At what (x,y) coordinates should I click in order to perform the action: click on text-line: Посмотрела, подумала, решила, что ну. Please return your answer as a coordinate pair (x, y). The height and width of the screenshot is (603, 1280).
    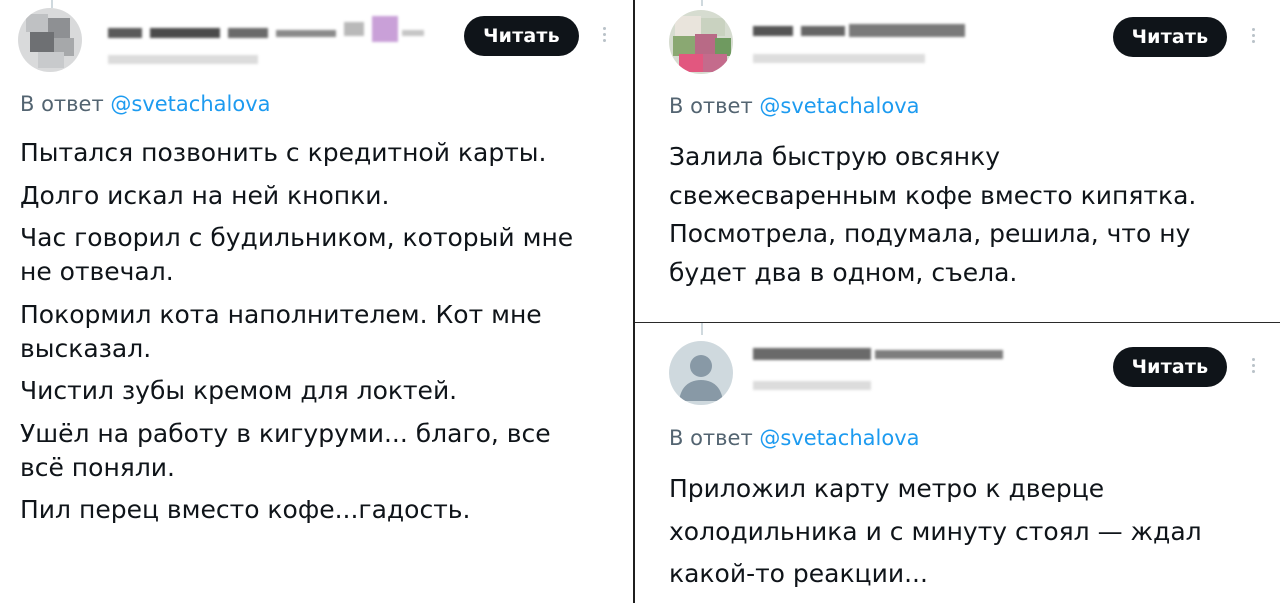
    Looking at the image, I should click on (930, 233).